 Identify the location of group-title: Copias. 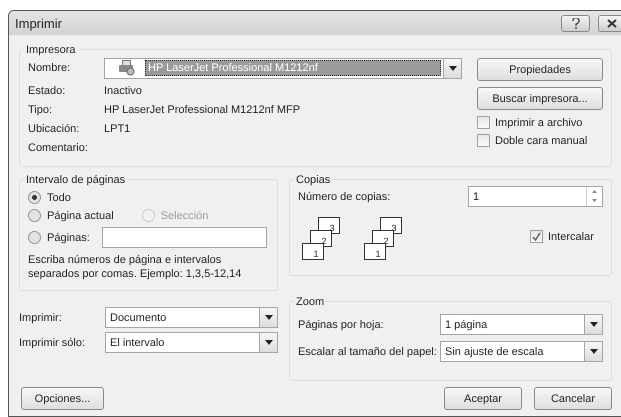
(313, 180).